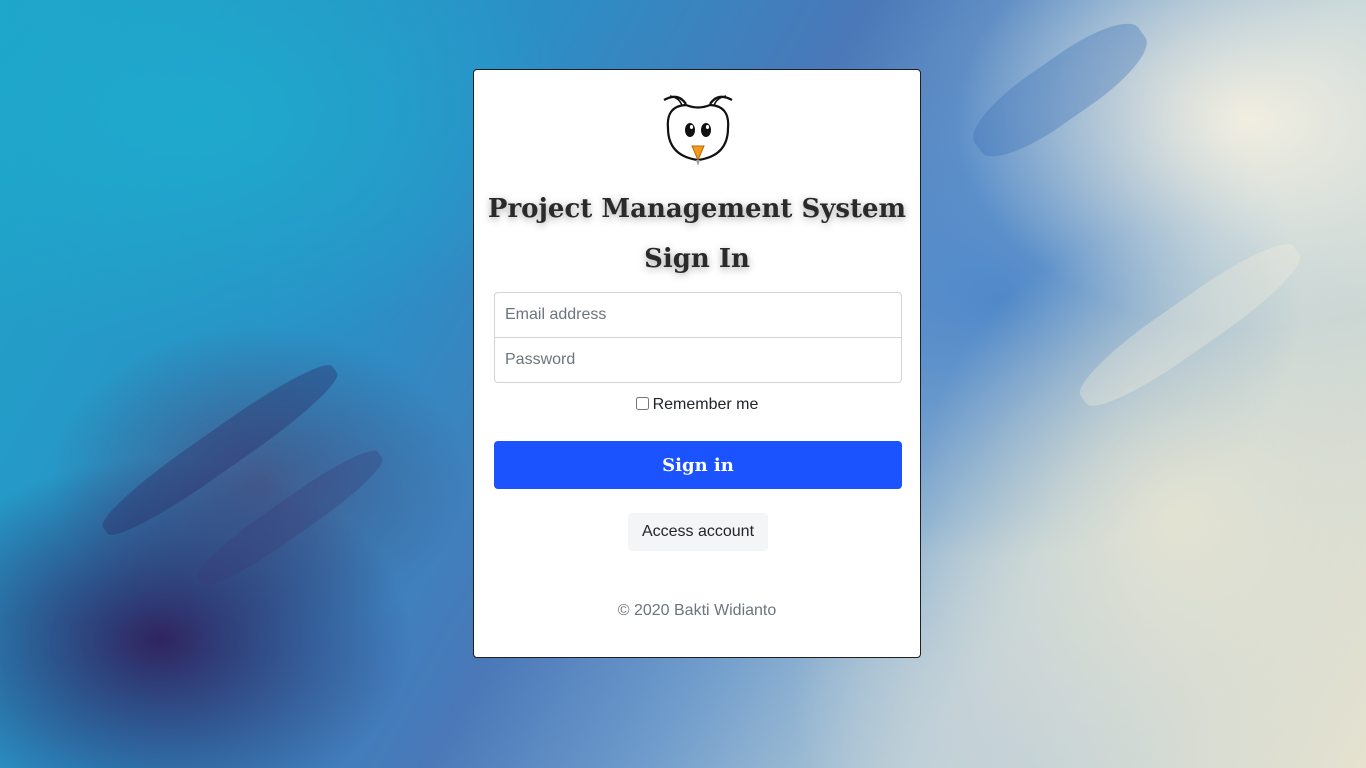 The width and height of the screenshot is (1366, 768). Describe the element at coordinates (697, 610) in the screenshot. I see `copyright-footer: © 2020 Bakti Widianto` at that location.